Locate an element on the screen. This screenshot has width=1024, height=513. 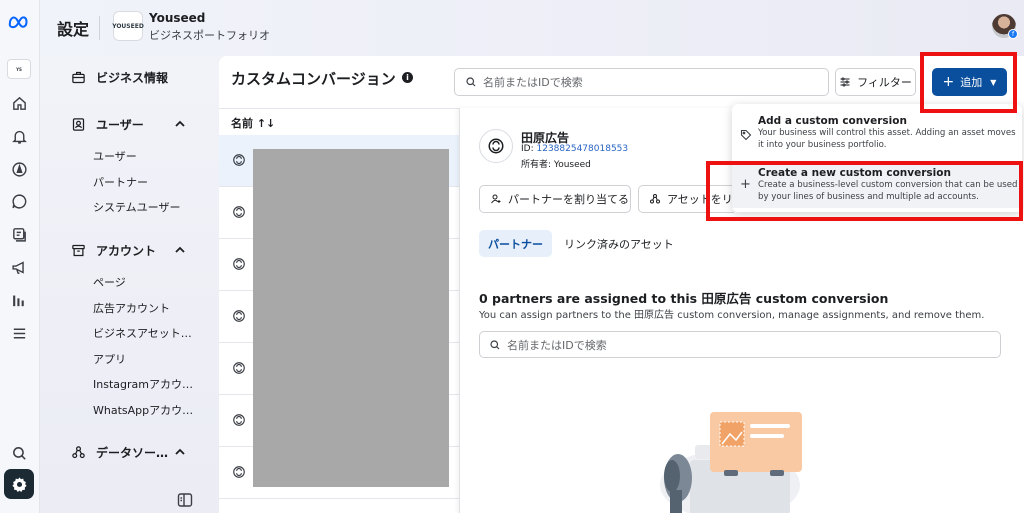
nav-section-label: ユーザー is located at coordinates (120, 125).